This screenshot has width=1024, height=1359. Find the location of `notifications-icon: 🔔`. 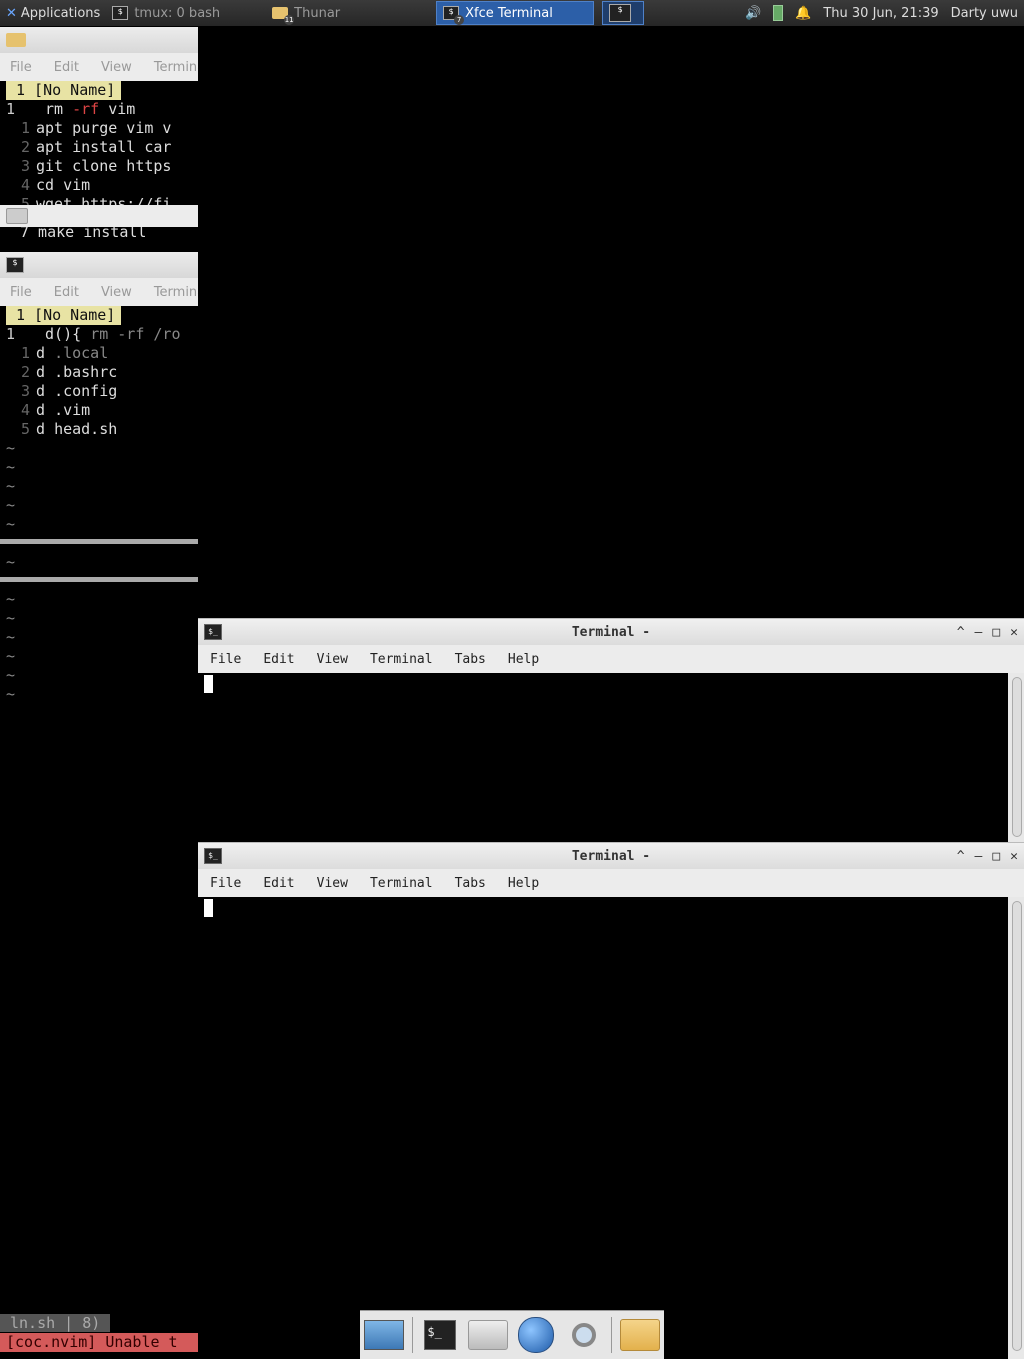

notifications-icon: 🔔 is located at coordinates (803, 13).